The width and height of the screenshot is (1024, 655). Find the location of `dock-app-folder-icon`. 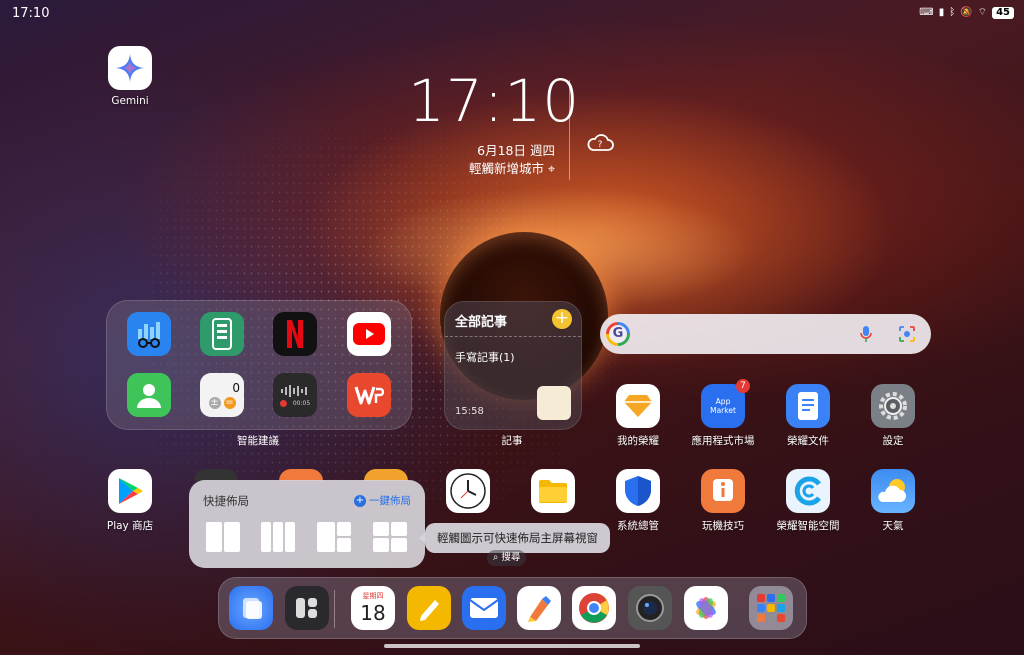

dock-app-folder-icon is located at coordinates (771, 608).